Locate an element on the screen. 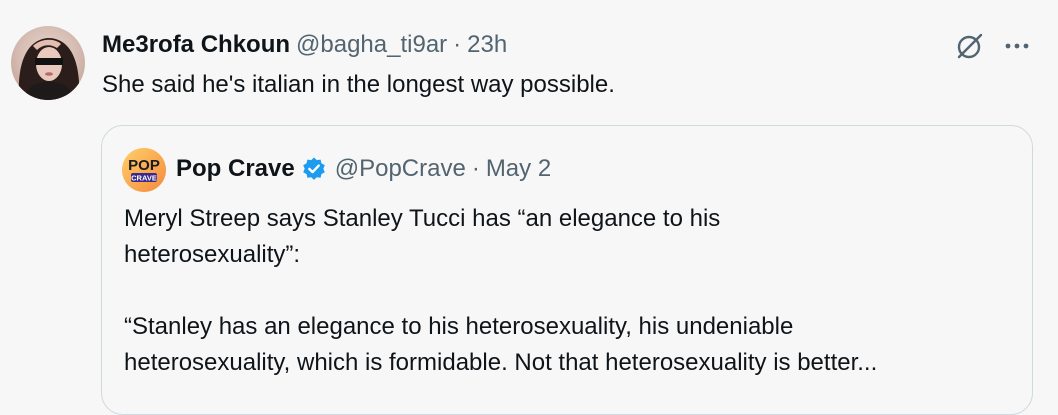  quote-text-line: heterosexuality”: is located at coordinates (212, 254).